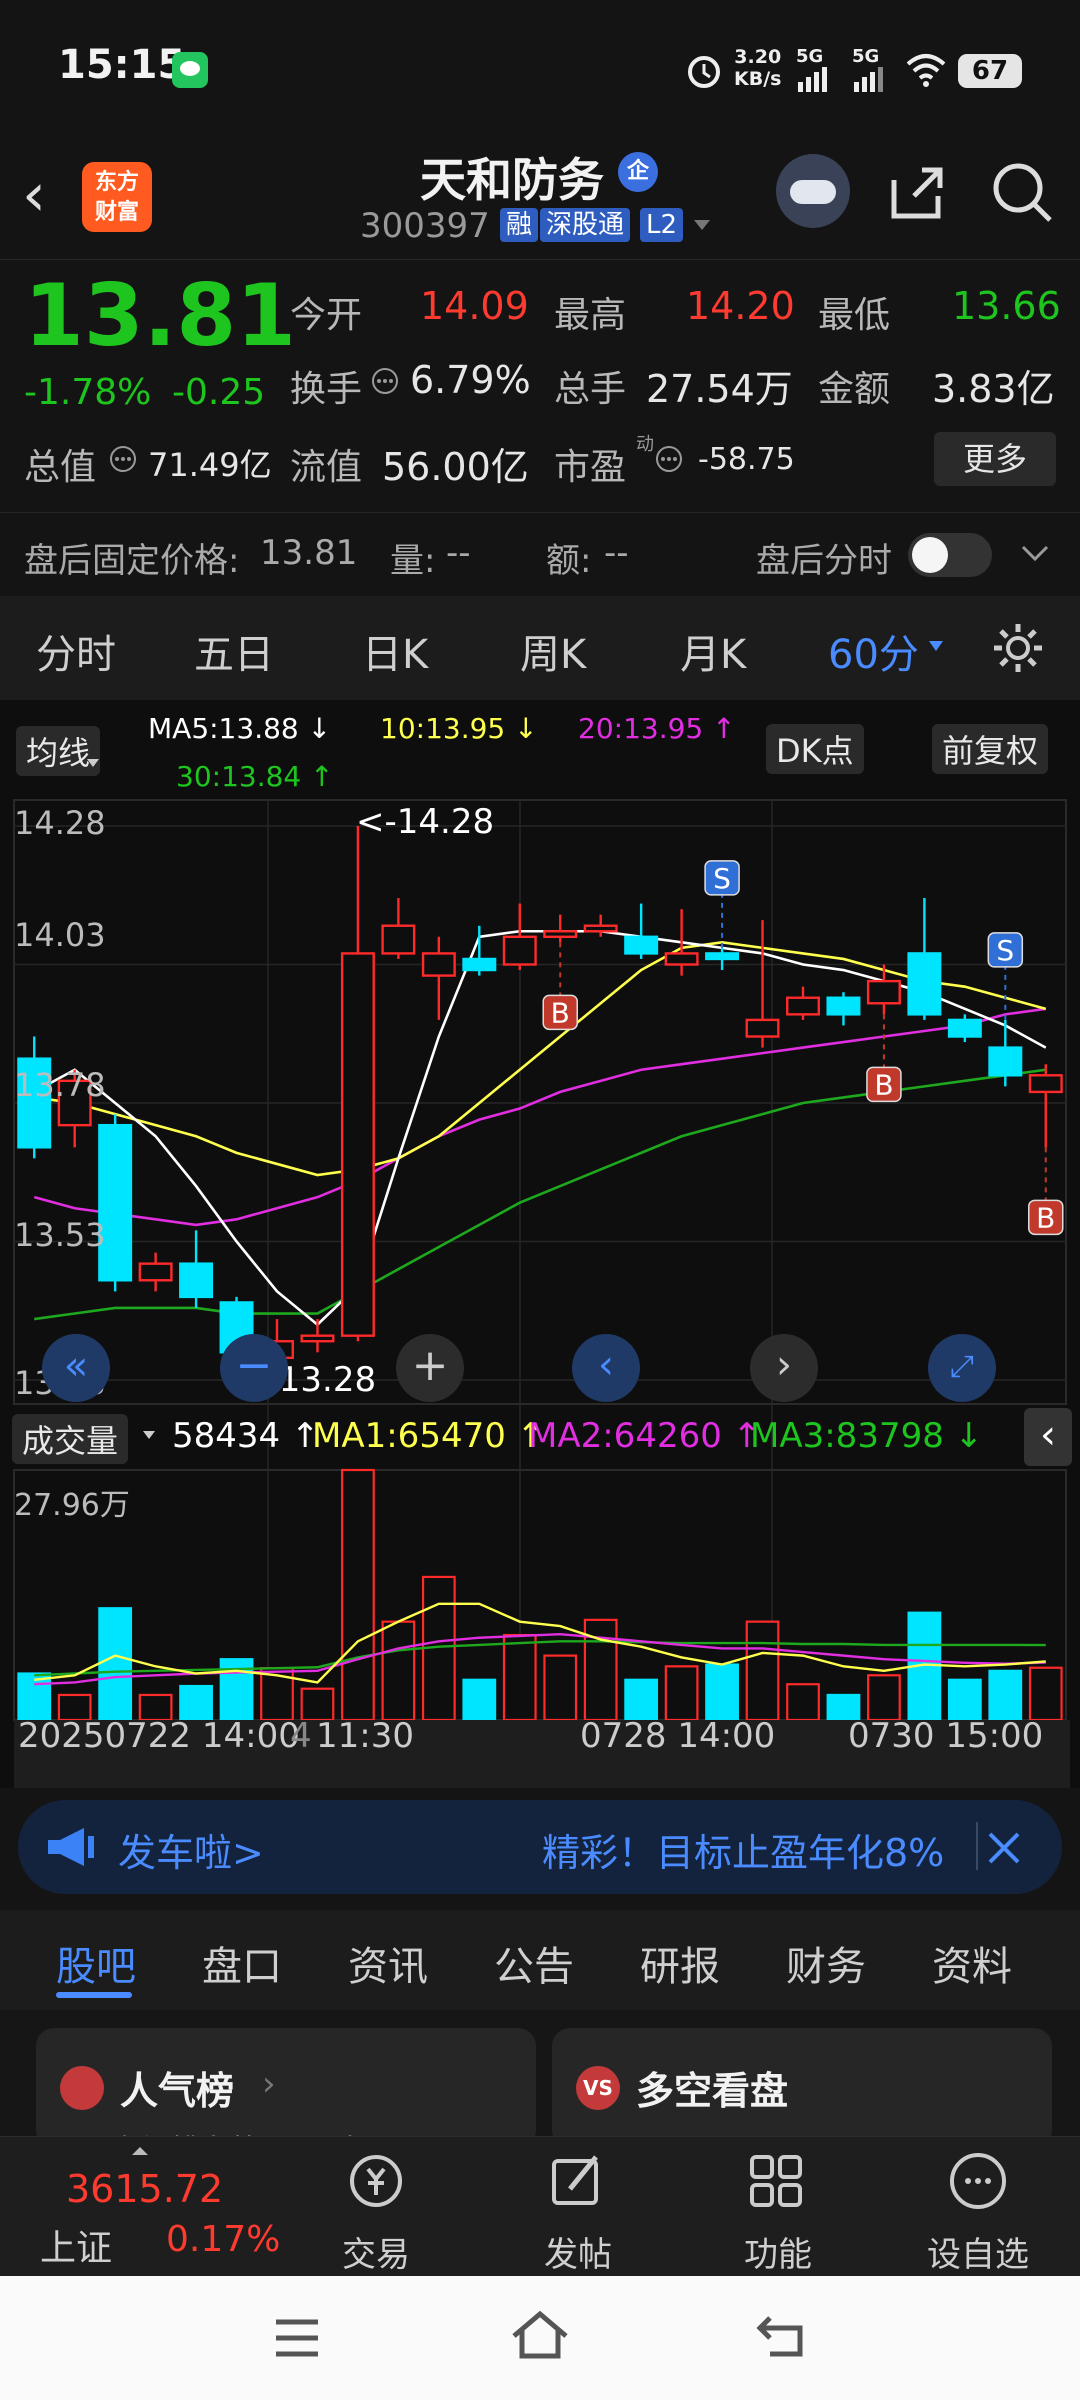 The height and width of the screenshot is (2400, 1080). I want to click on after-hours-vol: --, so click(458, 553).